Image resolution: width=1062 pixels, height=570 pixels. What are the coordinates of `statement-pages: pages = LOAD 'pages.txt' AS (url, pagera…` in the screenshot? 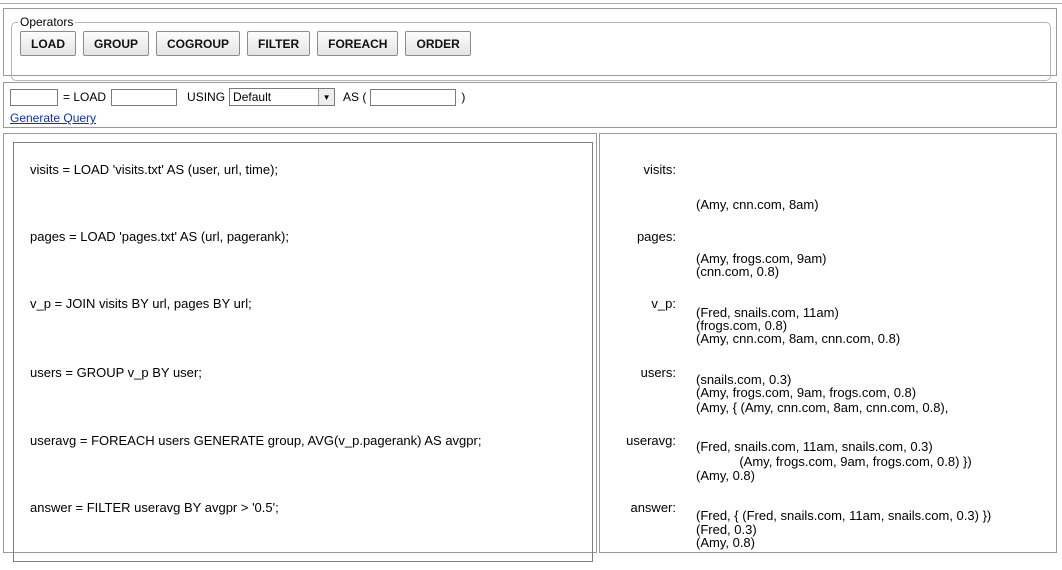 It's located at (159, 236).